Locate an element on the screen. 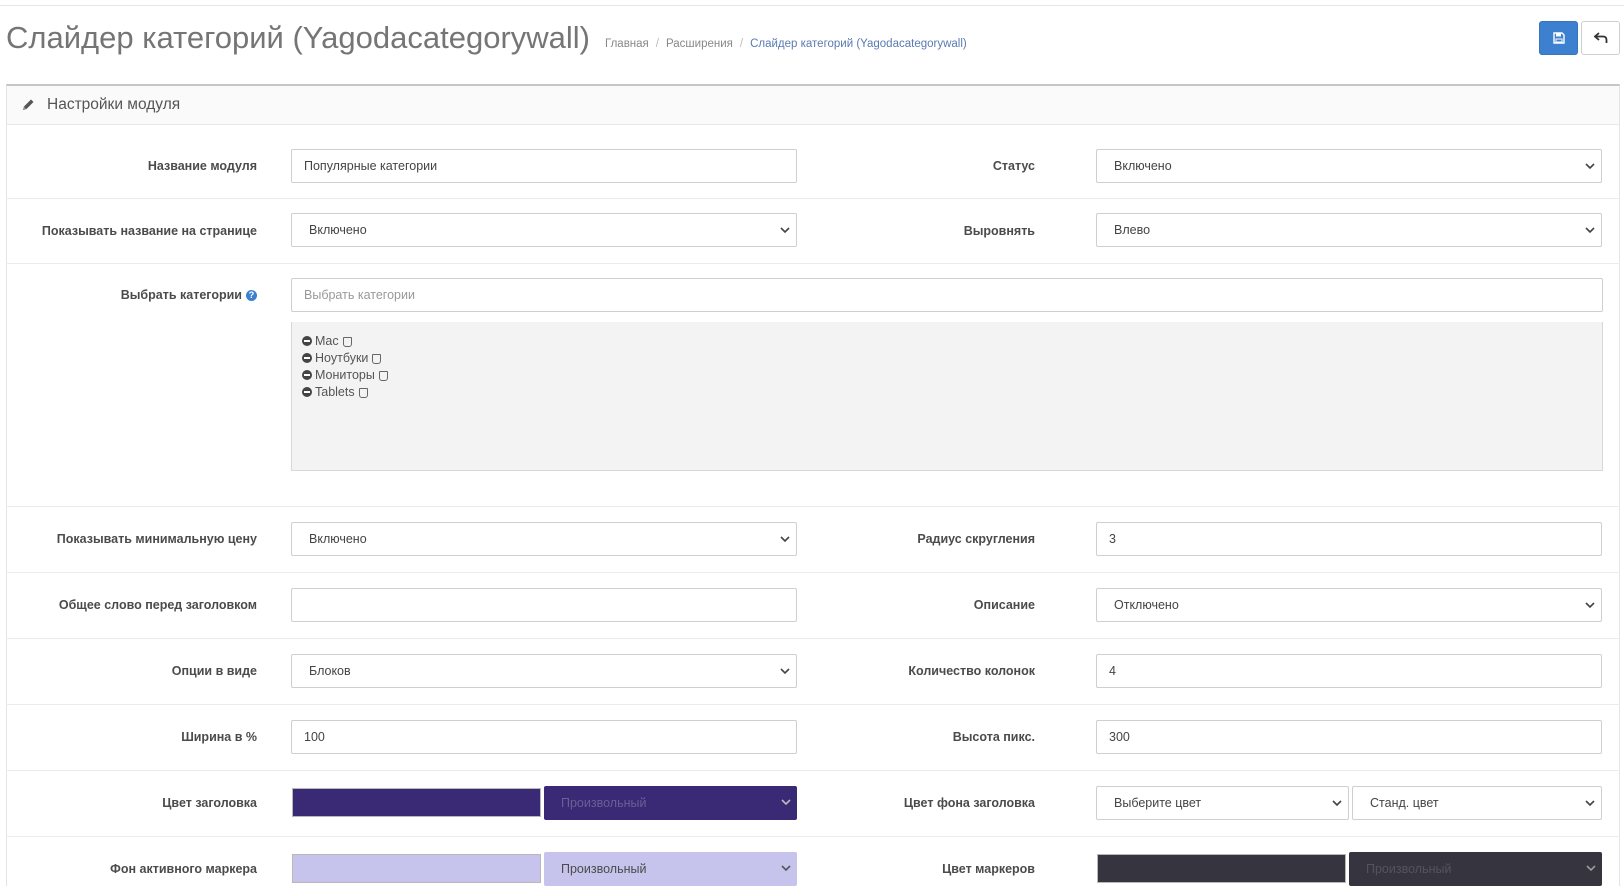 This screenshot has width=1624, height=886. title-bg-color-label: Цвет фона заголовка is located at coordinates (969, 803).